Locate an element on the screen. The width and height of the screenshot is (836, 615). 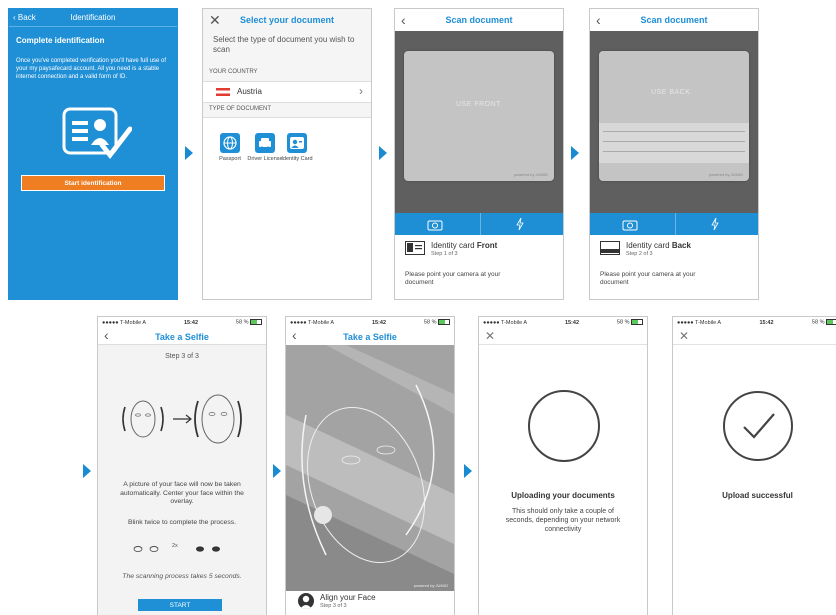
upload-heading: Uploading your documents is located at coordinates (563, 495).